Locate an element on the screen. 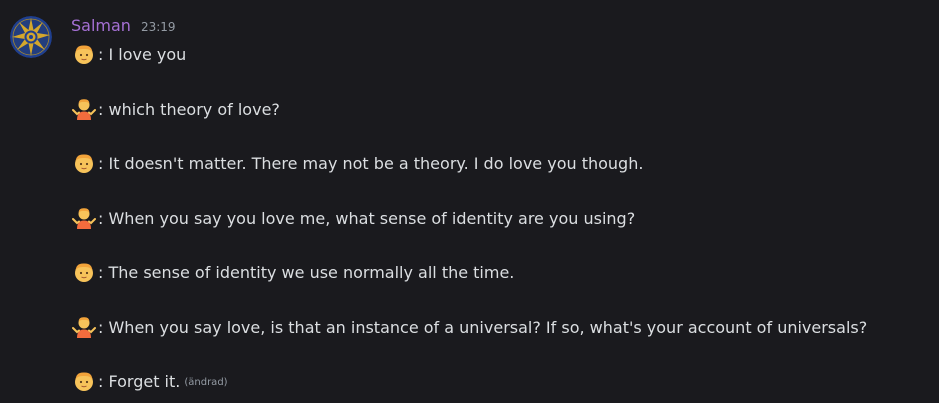 This screenshot has height=403, width=939. message-header: Salman 23:19 is located at coordinates (123, 27).